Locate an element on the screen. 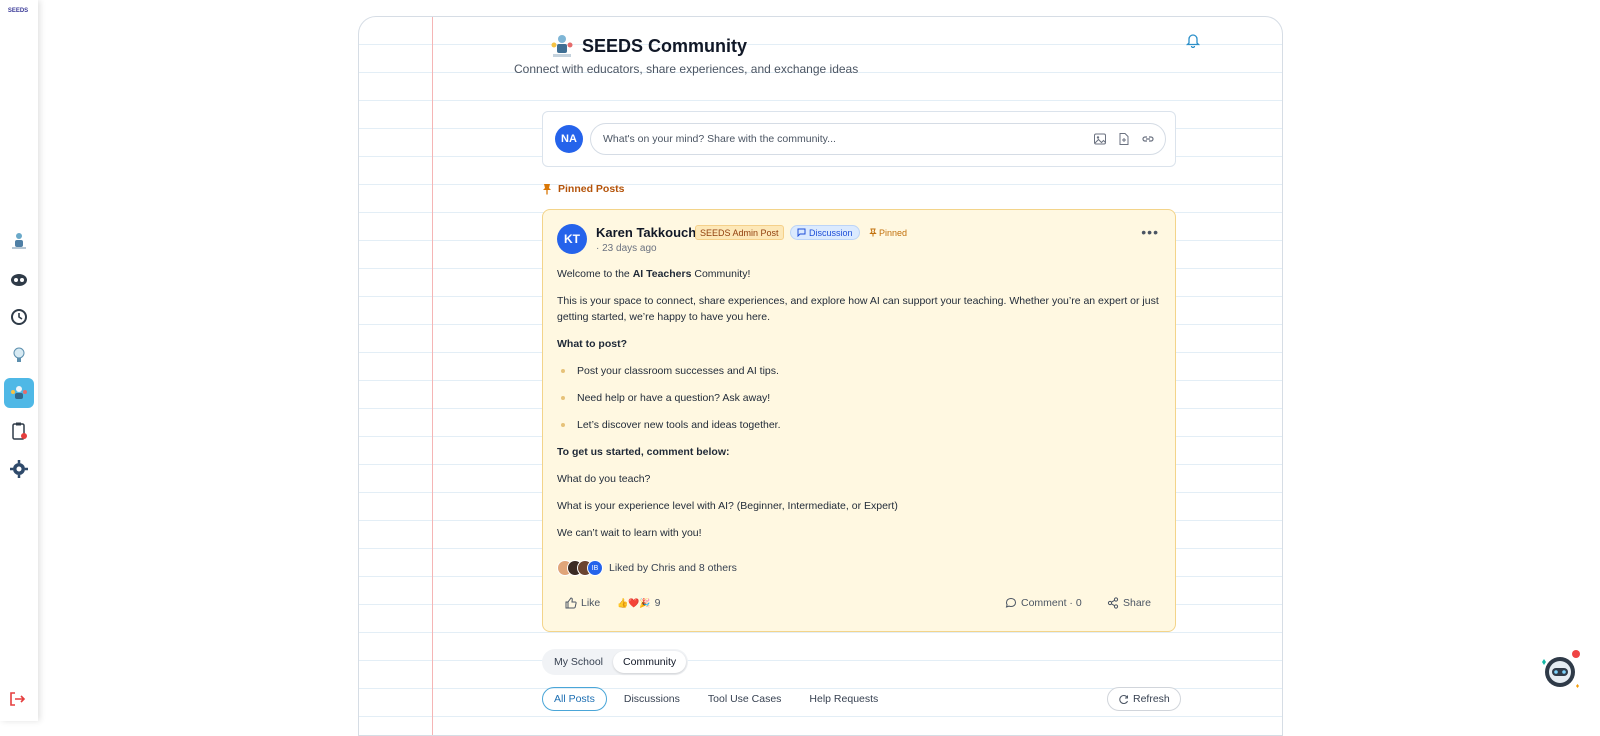 The width and height of the screenshot is (1600, 736). comment-button: Comment · 0 is located at coordinates (1043, 603).